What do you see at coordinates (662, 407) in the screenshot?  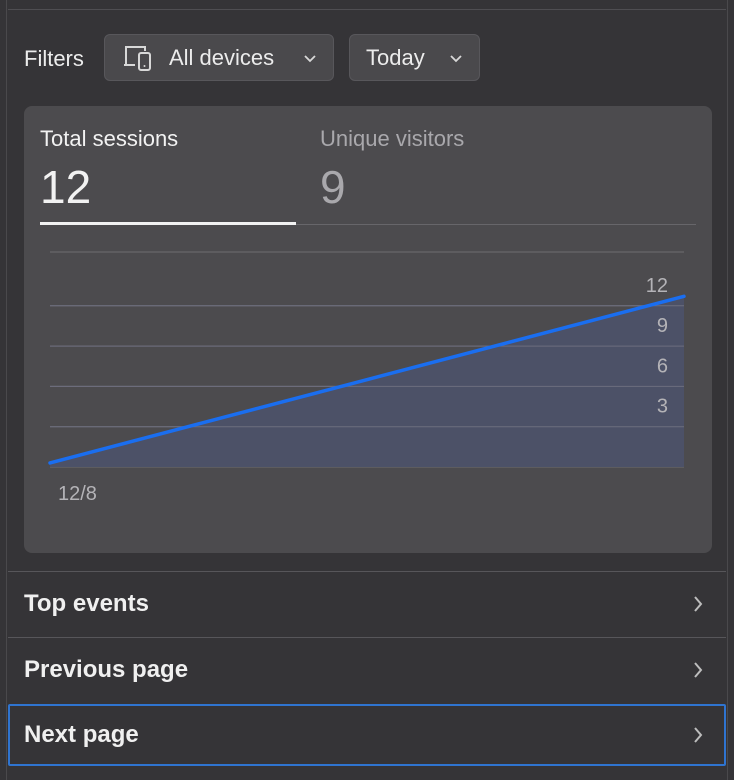 I see `y-tick-label: 3` at bounding box center [662, 407].